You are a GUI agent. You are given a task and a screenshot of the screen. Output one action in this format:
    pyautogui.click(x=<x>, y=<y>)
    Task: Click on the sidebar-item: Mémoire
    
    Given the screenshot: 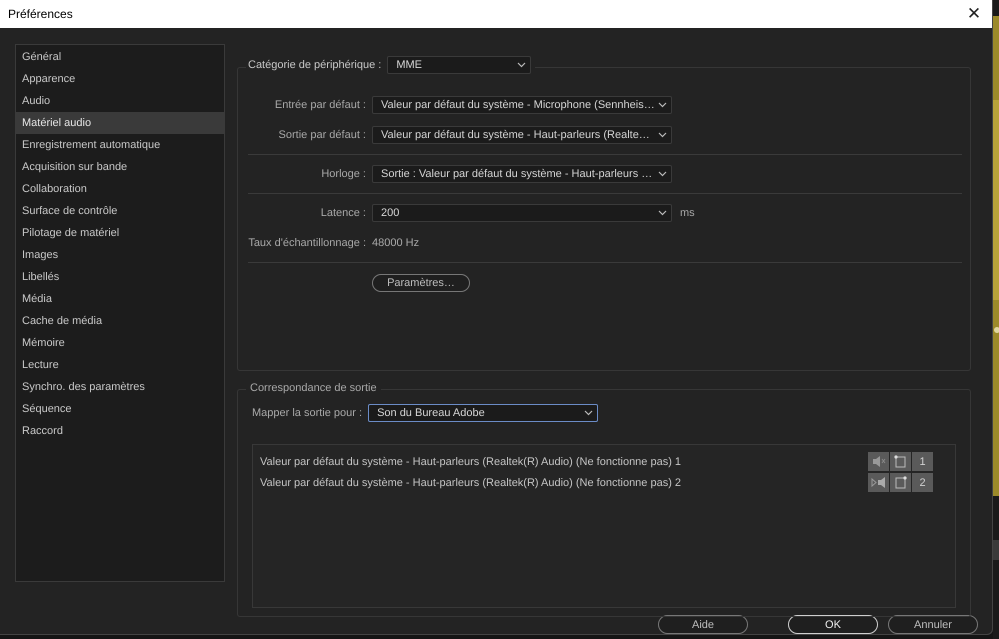 What is the action you would take?
    pyautogui.click(x=120, y=343)
    